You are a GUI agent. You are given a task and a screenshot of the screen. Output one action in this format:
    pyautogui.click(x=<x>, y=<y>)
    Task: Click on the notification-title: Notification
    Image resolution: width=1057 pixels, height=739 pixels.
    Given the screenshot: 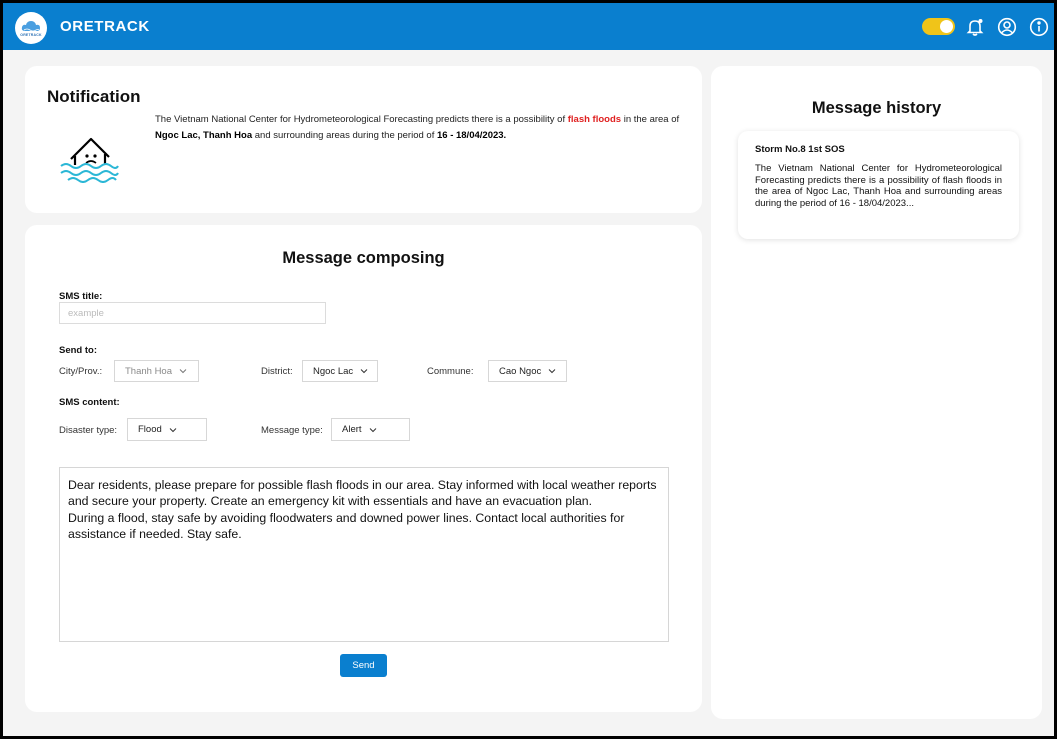 What is the action you would take?
    pyautogui.click(x=94, y=96)
    